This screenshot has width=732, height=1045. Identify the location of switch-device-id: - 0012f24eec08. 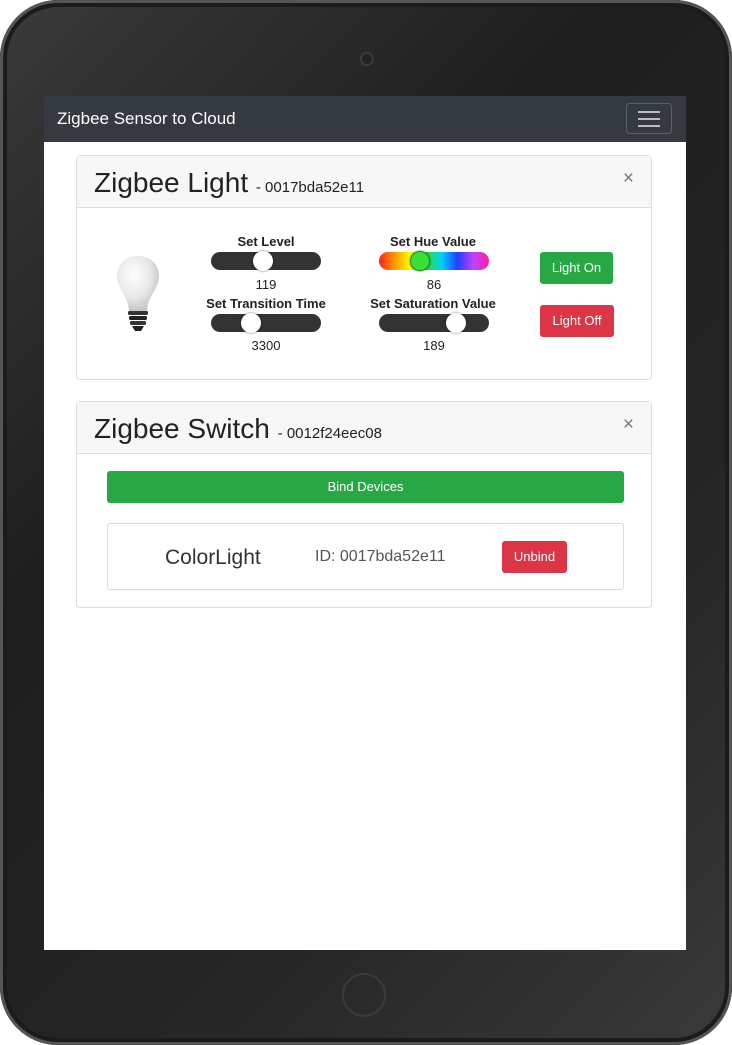
(329, 433).